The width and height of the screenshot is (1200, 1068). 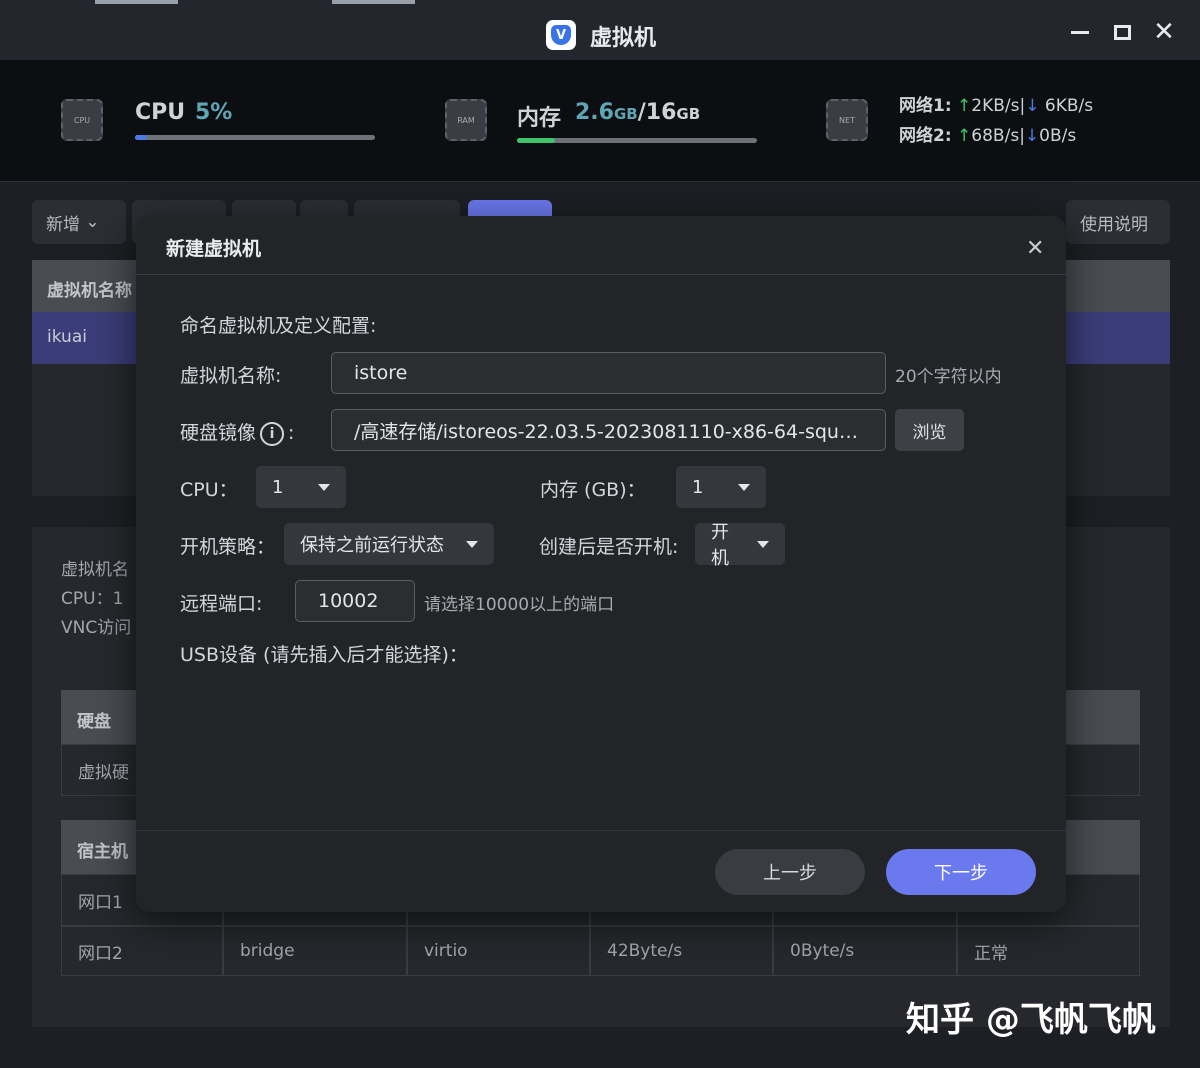 I want to click on cpu-select: 1, so click(x=301, y=487).